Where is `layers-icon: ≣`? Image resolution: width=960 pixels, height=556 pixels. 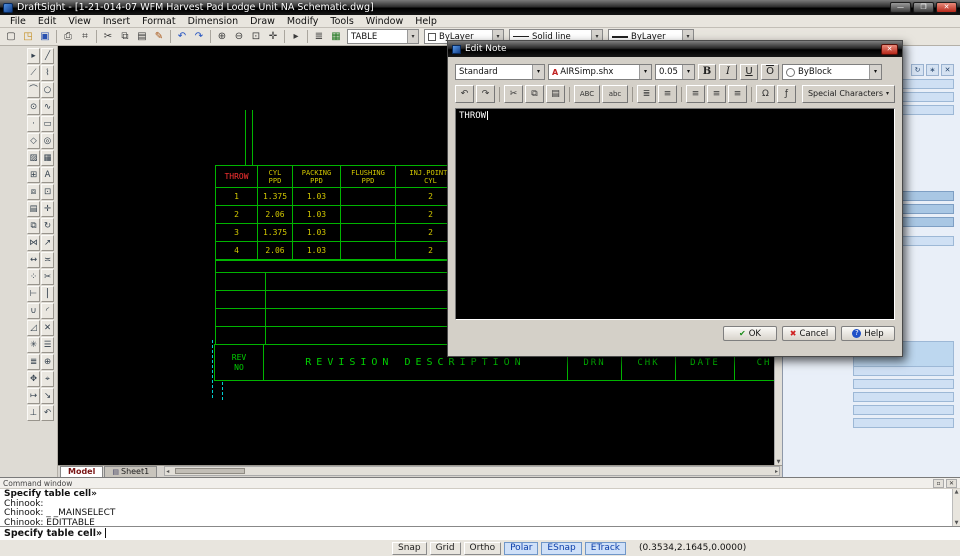 layers-icon: ≣ is located at coordinates (33, 362).